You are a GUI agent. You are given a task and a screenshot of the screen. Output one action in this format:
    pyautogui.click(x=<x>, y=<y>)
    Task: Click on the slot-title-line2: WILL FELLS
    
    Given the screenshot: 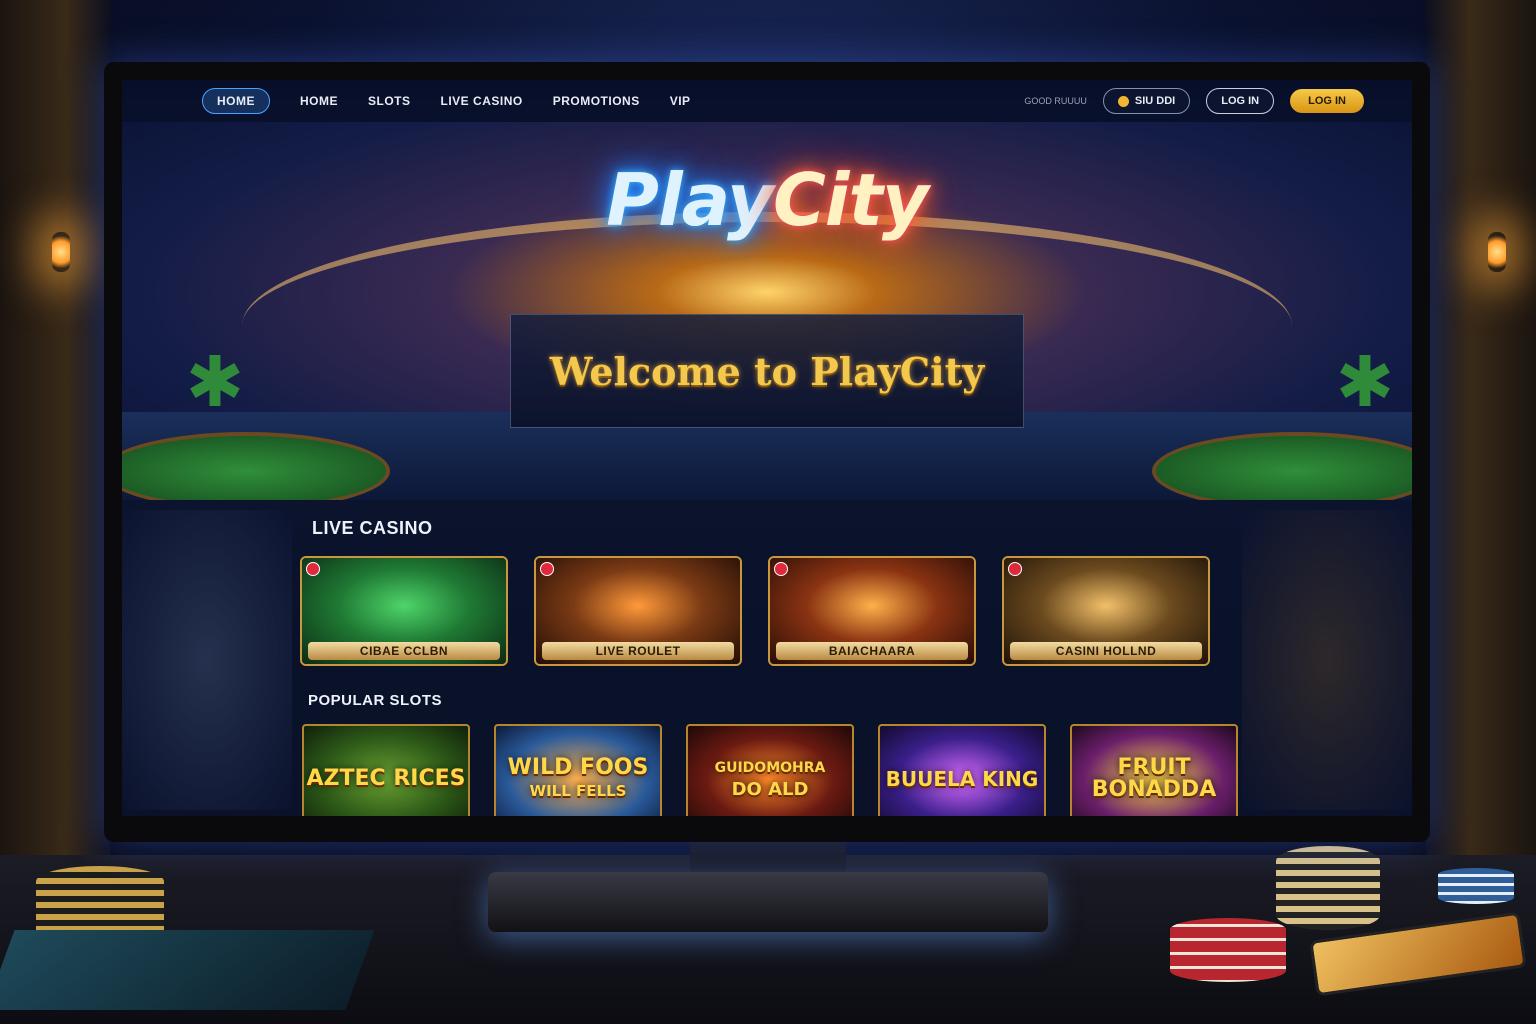 What is the action you would take?
    pyautogui.click(x=578, y=790)
    